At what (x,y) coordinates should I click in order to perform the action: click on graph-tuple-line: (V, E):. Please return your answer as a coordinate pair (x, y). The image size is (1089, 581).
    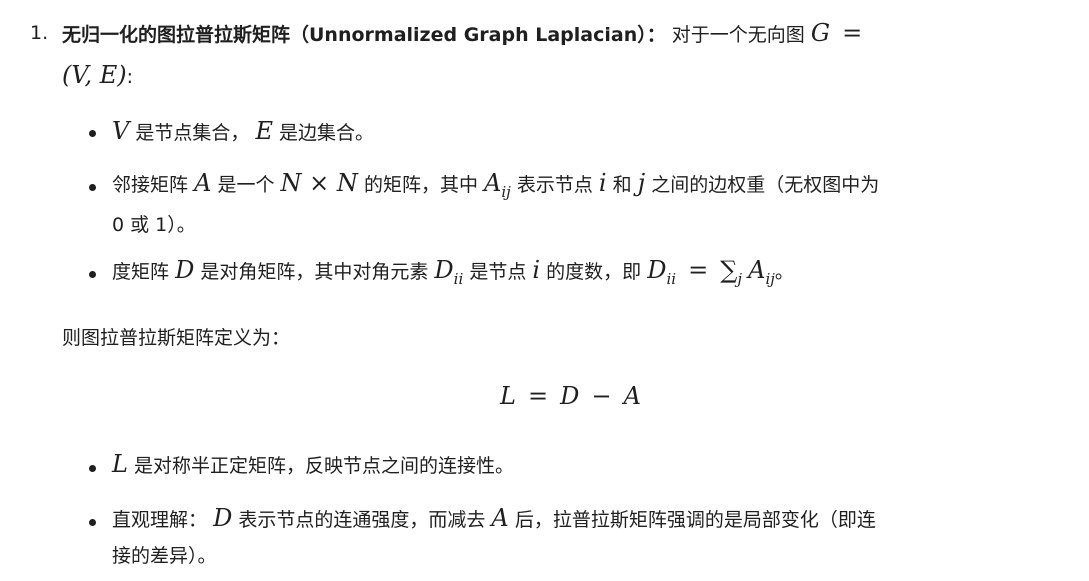
    Looking at the image, I should click on (97, 76).